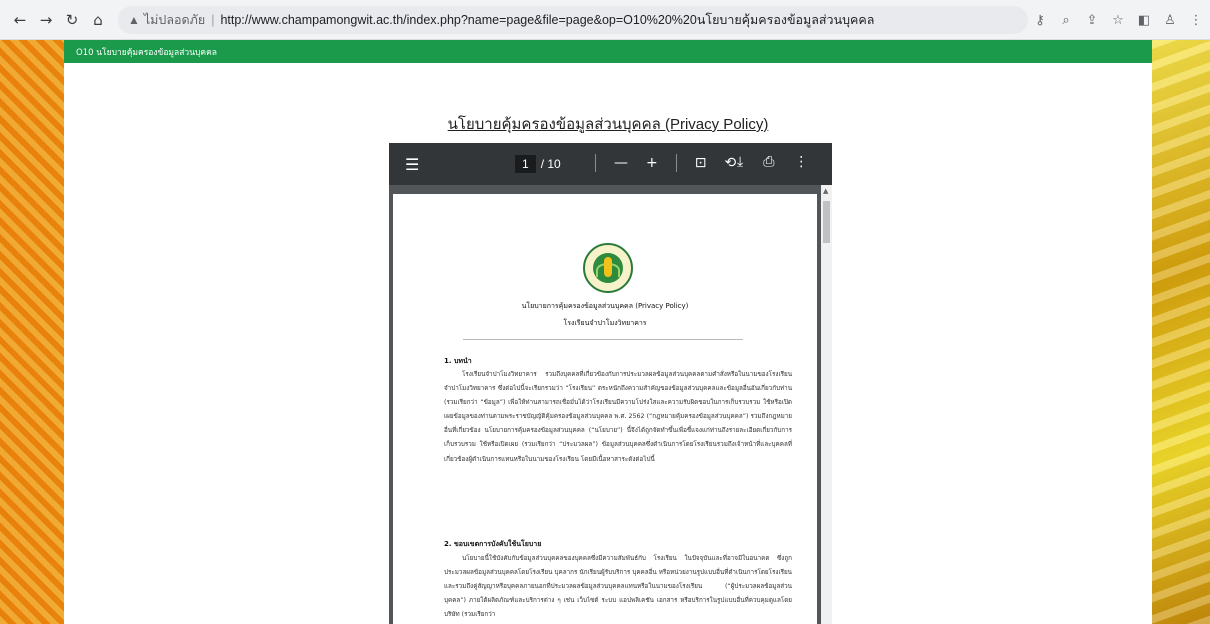  Describe the element at coordinates (825, 191) in the screenshot. I see `scroll-up-arrow-icon: ▲` at that location.